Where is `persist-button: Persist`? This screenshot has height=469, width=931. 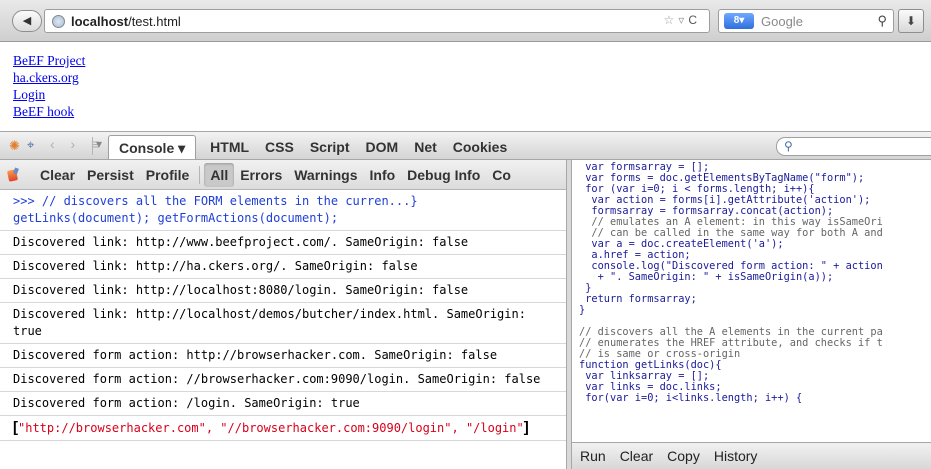 persist-button: Persist is located at coordinates (110, 175).